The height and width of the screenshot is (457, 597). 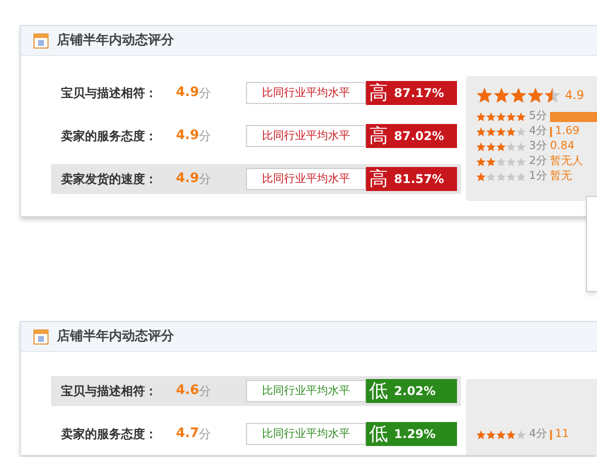 I want to click on star-level-label: 5分, so click(x=538, y=116).